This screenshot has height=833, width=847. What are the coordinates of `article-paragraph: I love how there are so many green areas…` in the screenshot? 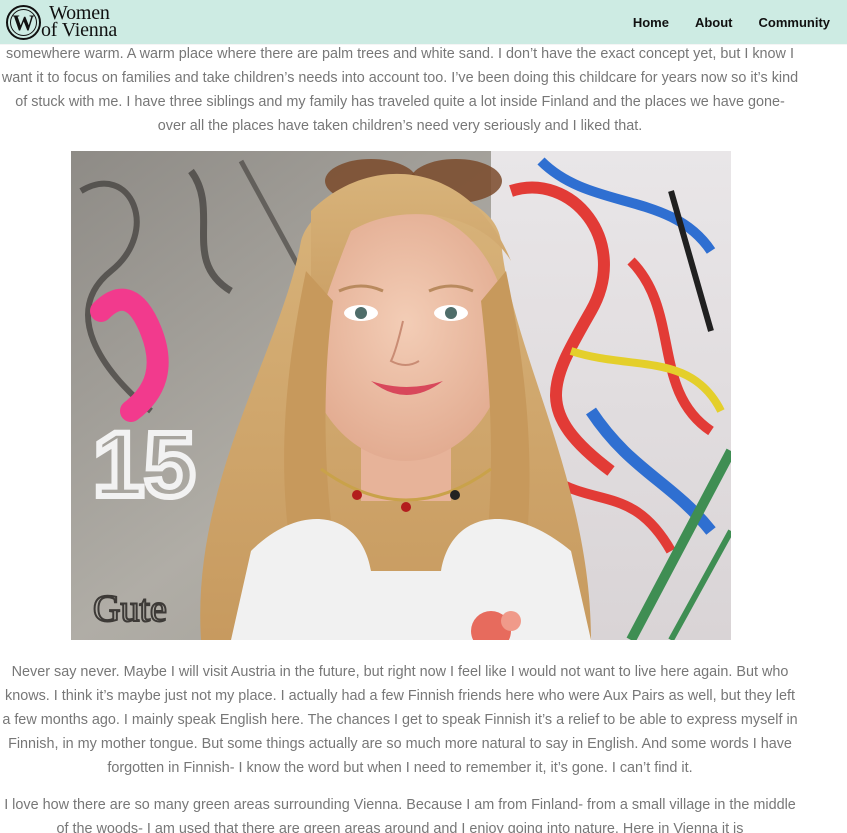 It's located at (400, 815).